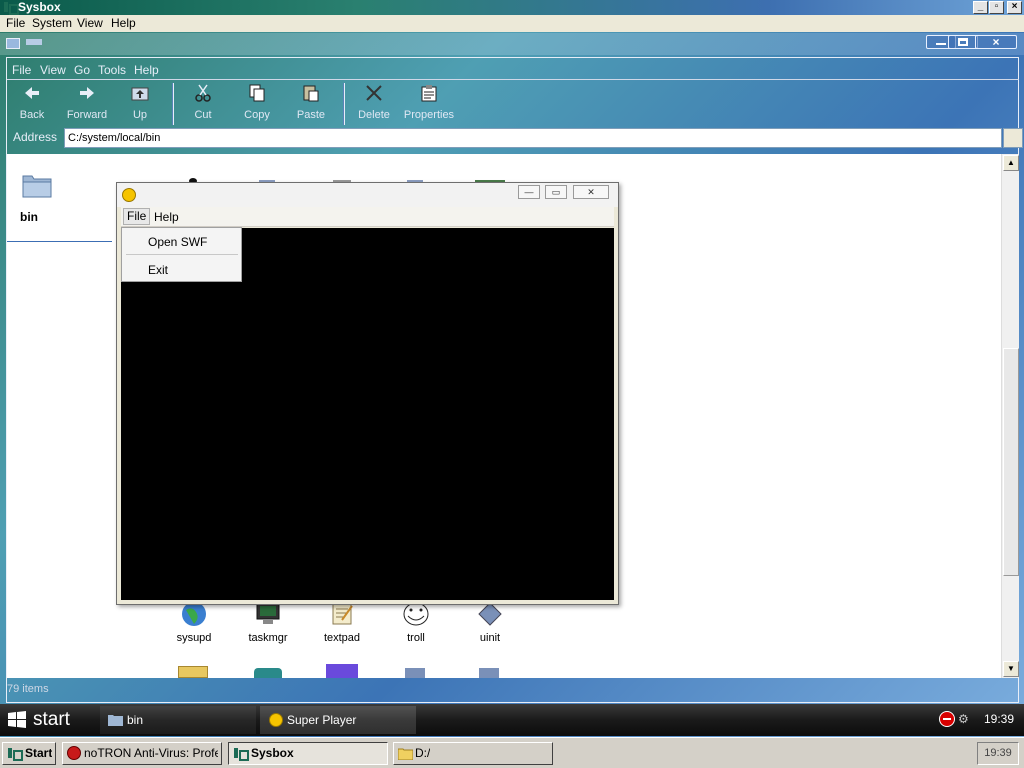  What do you see at coordinates (87, 104) in the screenshot?
I see `forward-button: Forward` at bounding box center [87, 104].